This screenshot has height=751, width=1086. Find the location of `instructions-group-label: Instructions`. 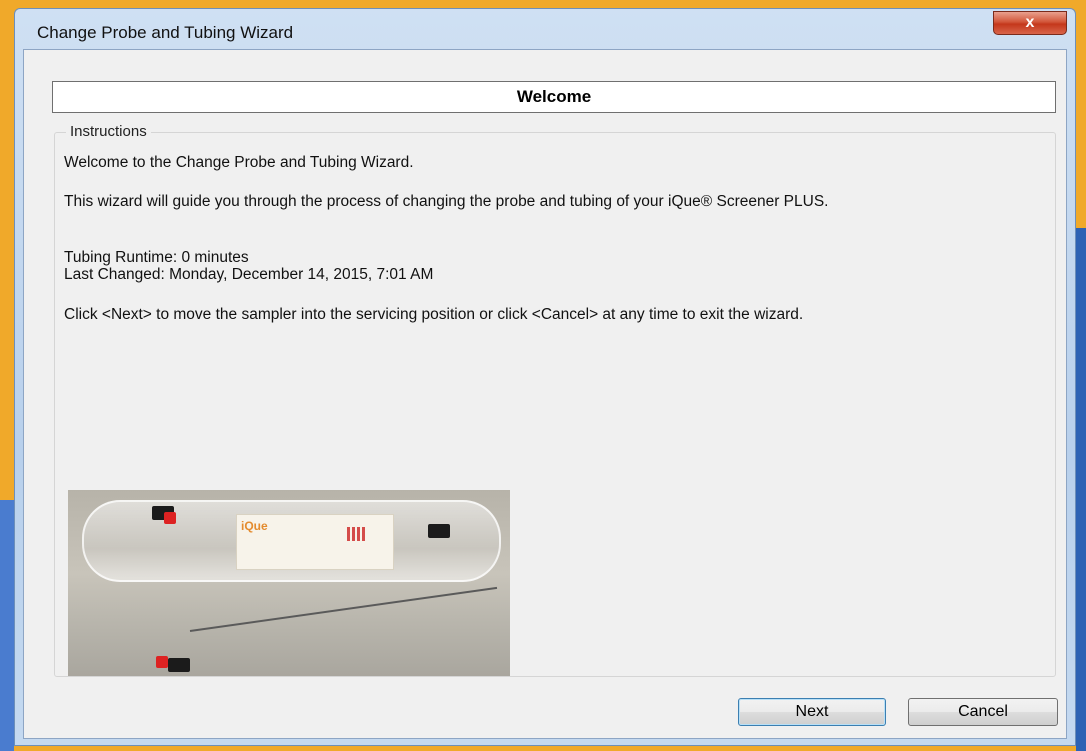

instructions-group-label: Instructions is located at coordinates (108, 131).